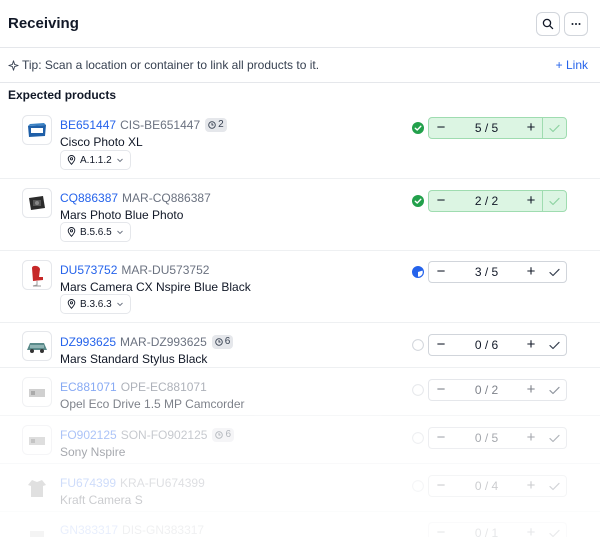 Image resolution: width=600 pixels, height=537 pixels. What do you see at coordinates (152, 404) in the screenshot?
I see `product-name: Opel Eco Drive 1.5 MP Camcorder` at bounding box center [152, 404].